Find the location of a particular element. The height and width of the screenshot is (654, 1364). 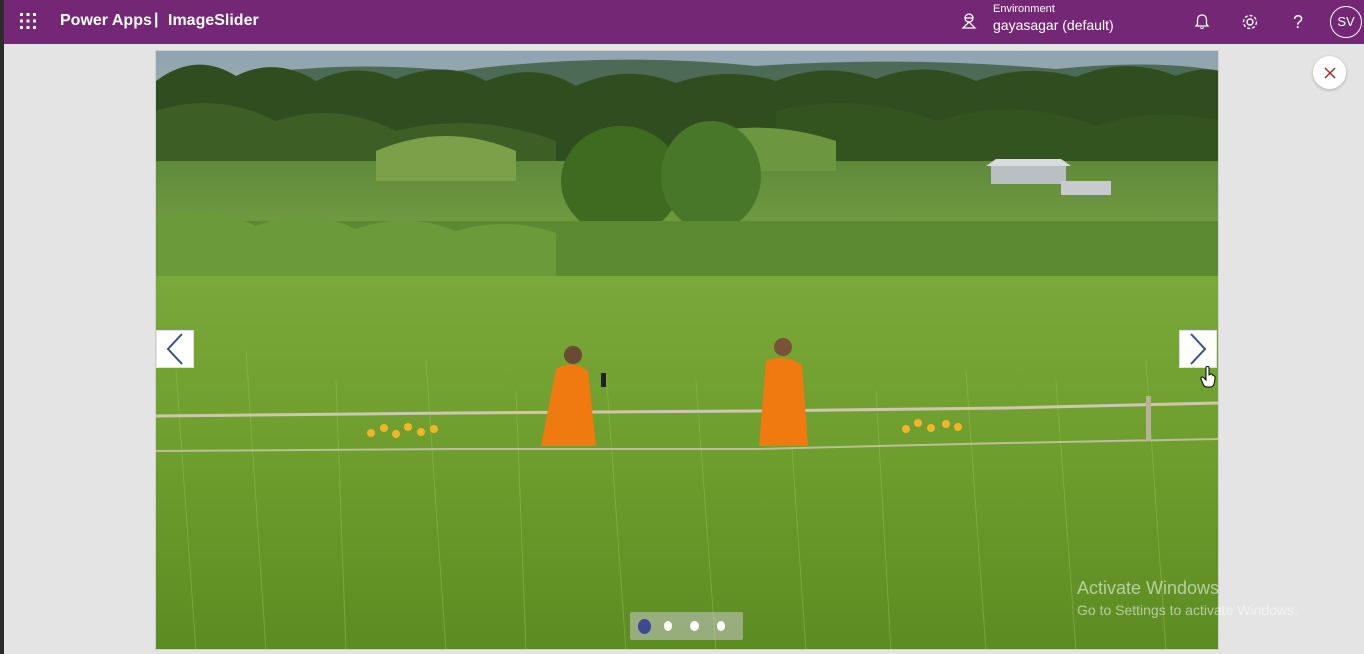

close-button is located at coordinates (1329, 72).